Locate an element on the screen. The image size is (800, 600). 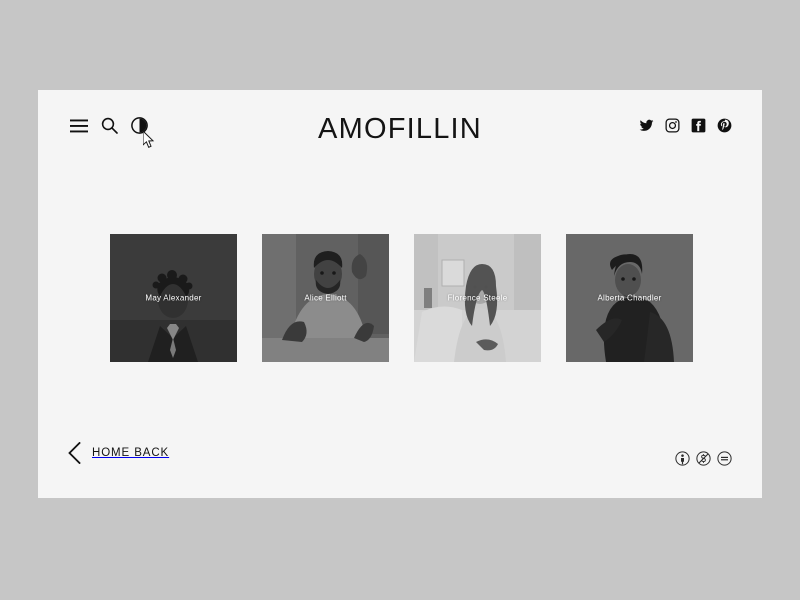
profile-card: Alberta Chandler is located at coordinates (629, 298).